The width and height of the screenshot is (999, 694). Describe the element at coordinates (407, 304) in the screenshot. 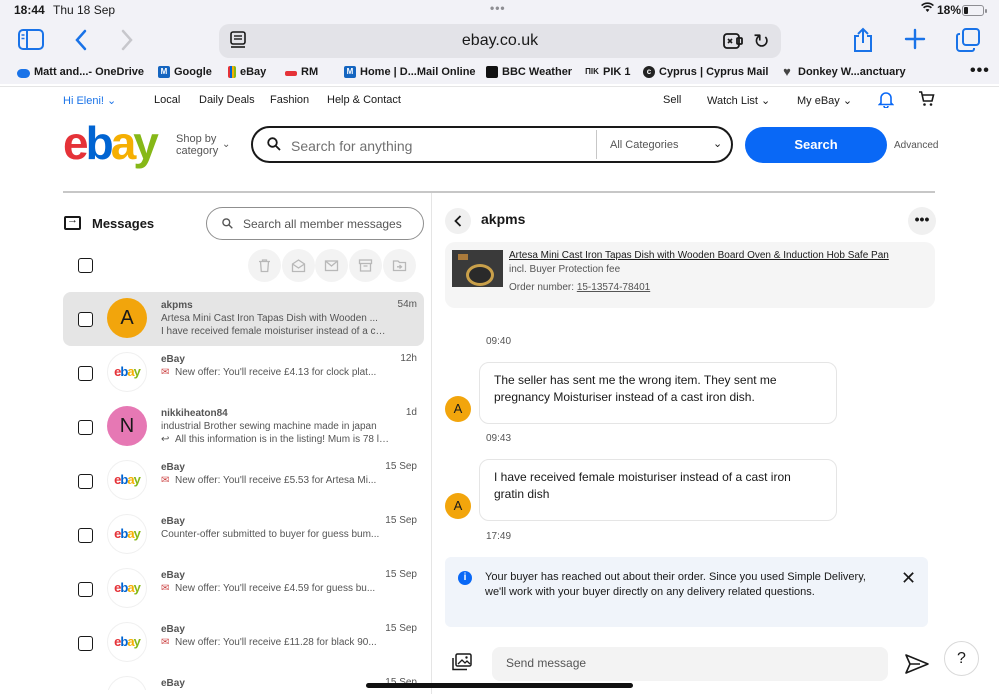

I see `conversation-time: 54m` at that location.